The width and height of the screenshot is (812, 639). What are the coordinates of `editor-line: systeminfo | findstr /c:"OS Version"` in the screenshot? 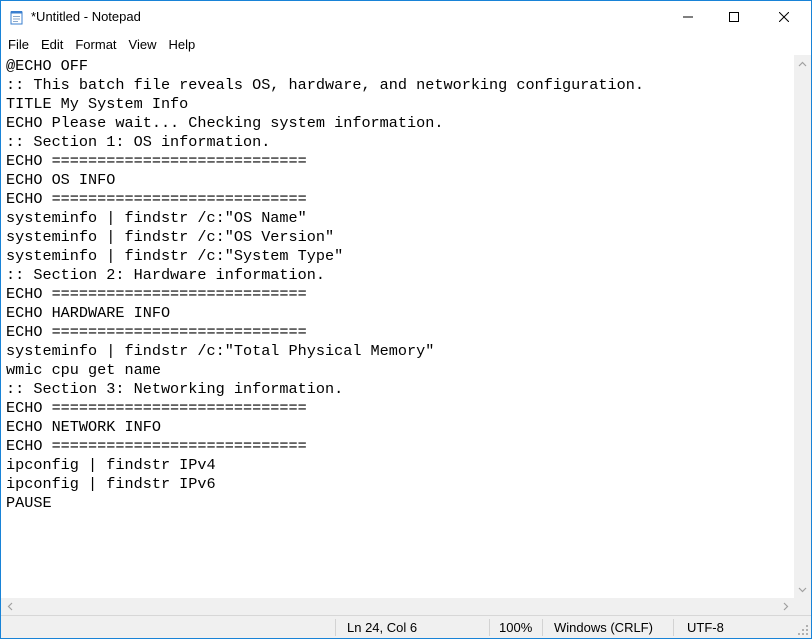 It's located at (170, 237).